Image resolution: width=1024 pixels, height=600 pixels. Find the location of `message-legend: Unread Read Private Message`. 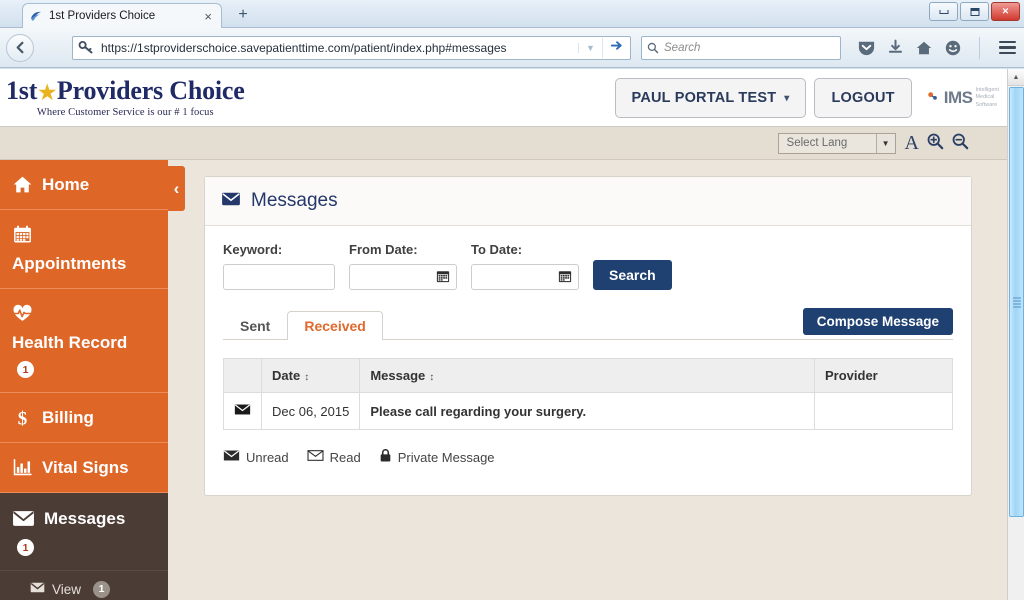

message-legend: Unread Read Private Message is located at coordinates (588, 457).